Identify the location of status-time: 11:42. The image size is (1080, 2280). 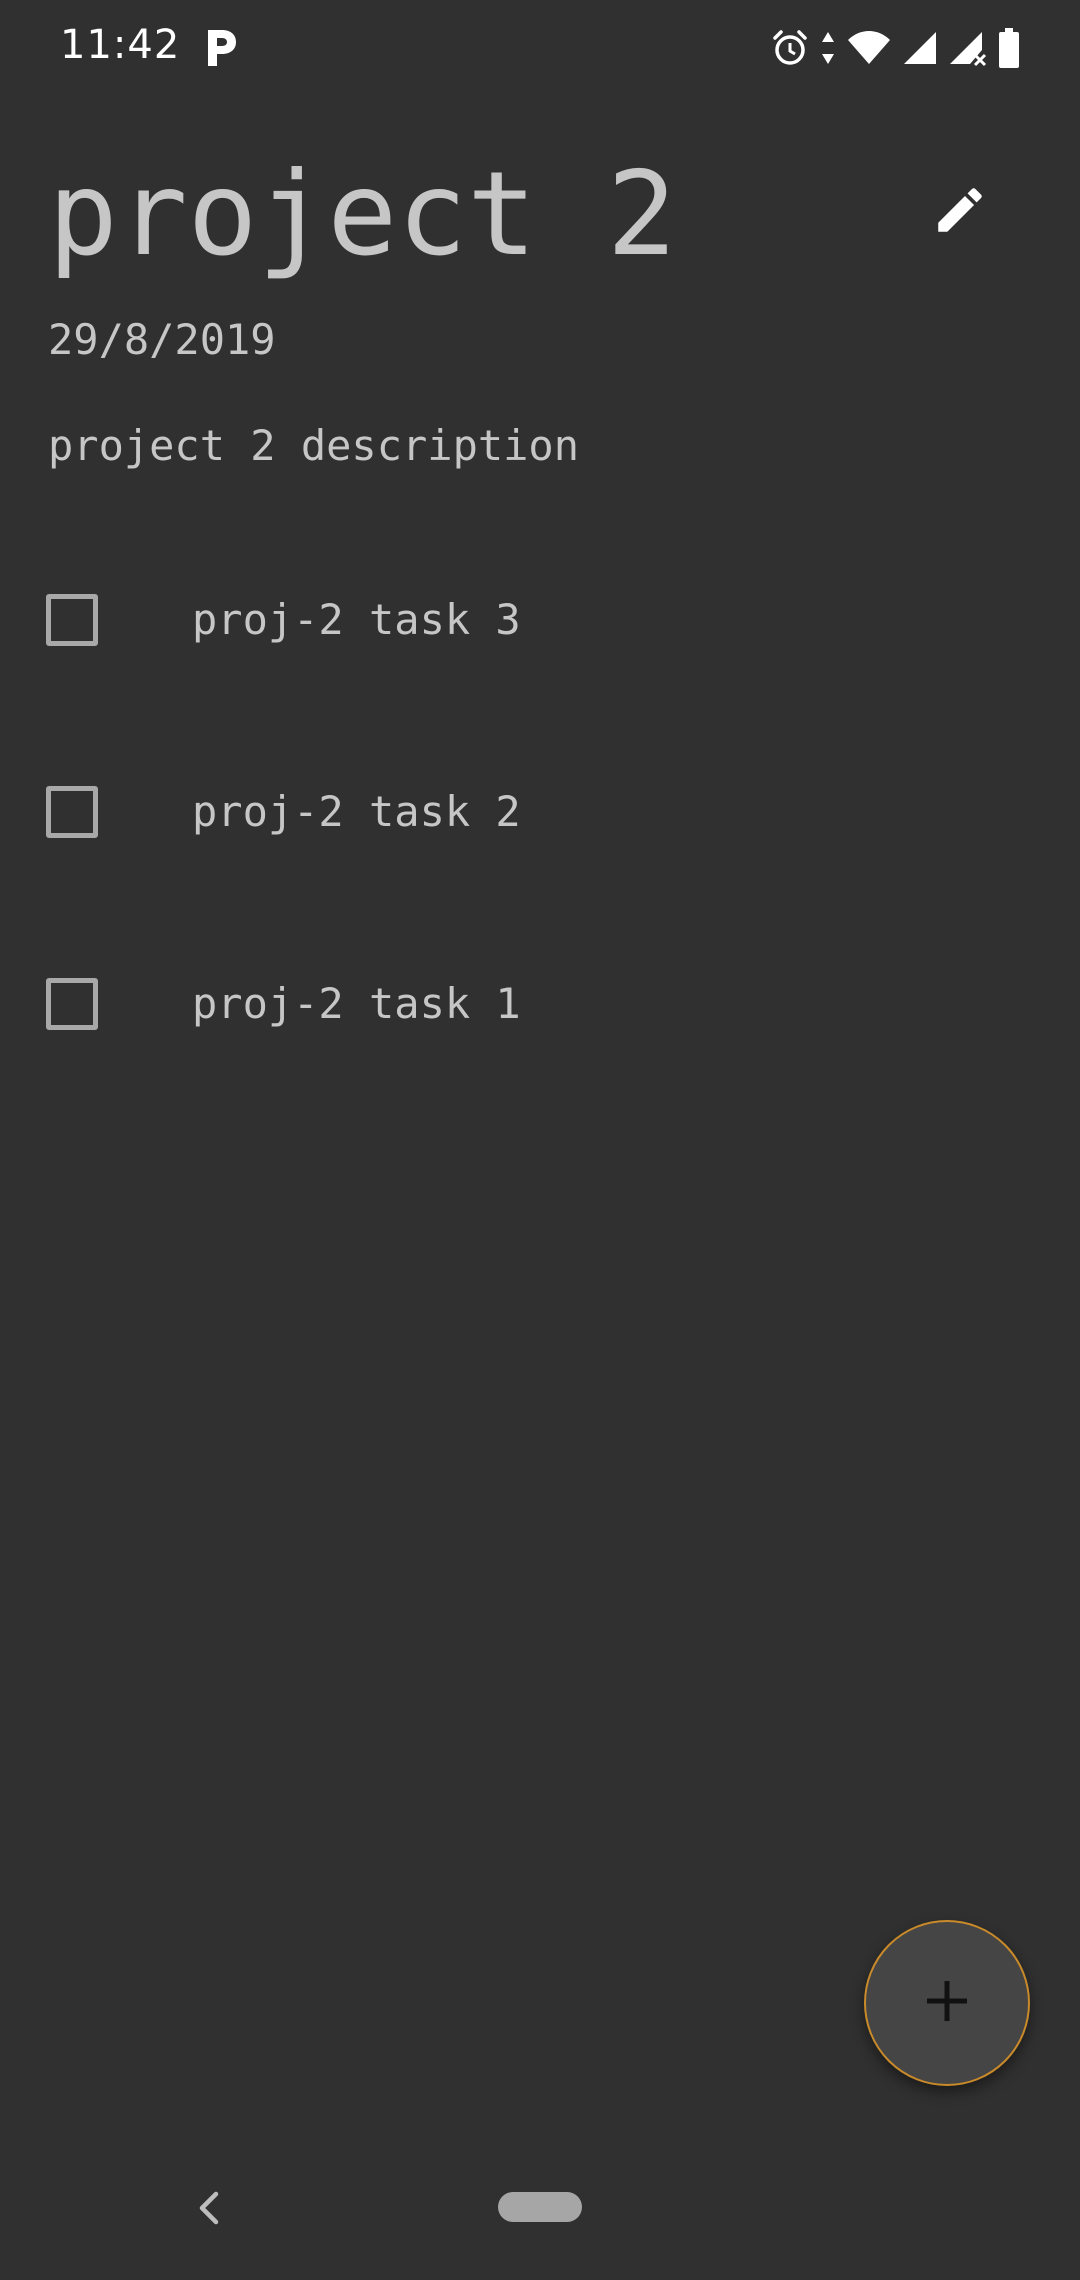
(120, 45).